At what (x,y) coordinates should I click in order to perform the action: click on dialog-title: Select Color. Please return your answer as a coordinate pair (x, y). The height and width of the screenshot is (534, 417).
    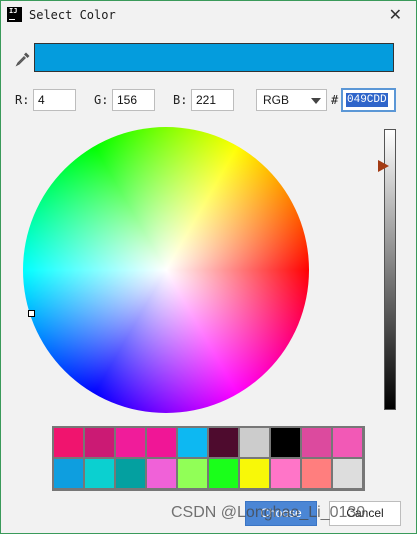
    Looking at the image, I should click on (72, 15).